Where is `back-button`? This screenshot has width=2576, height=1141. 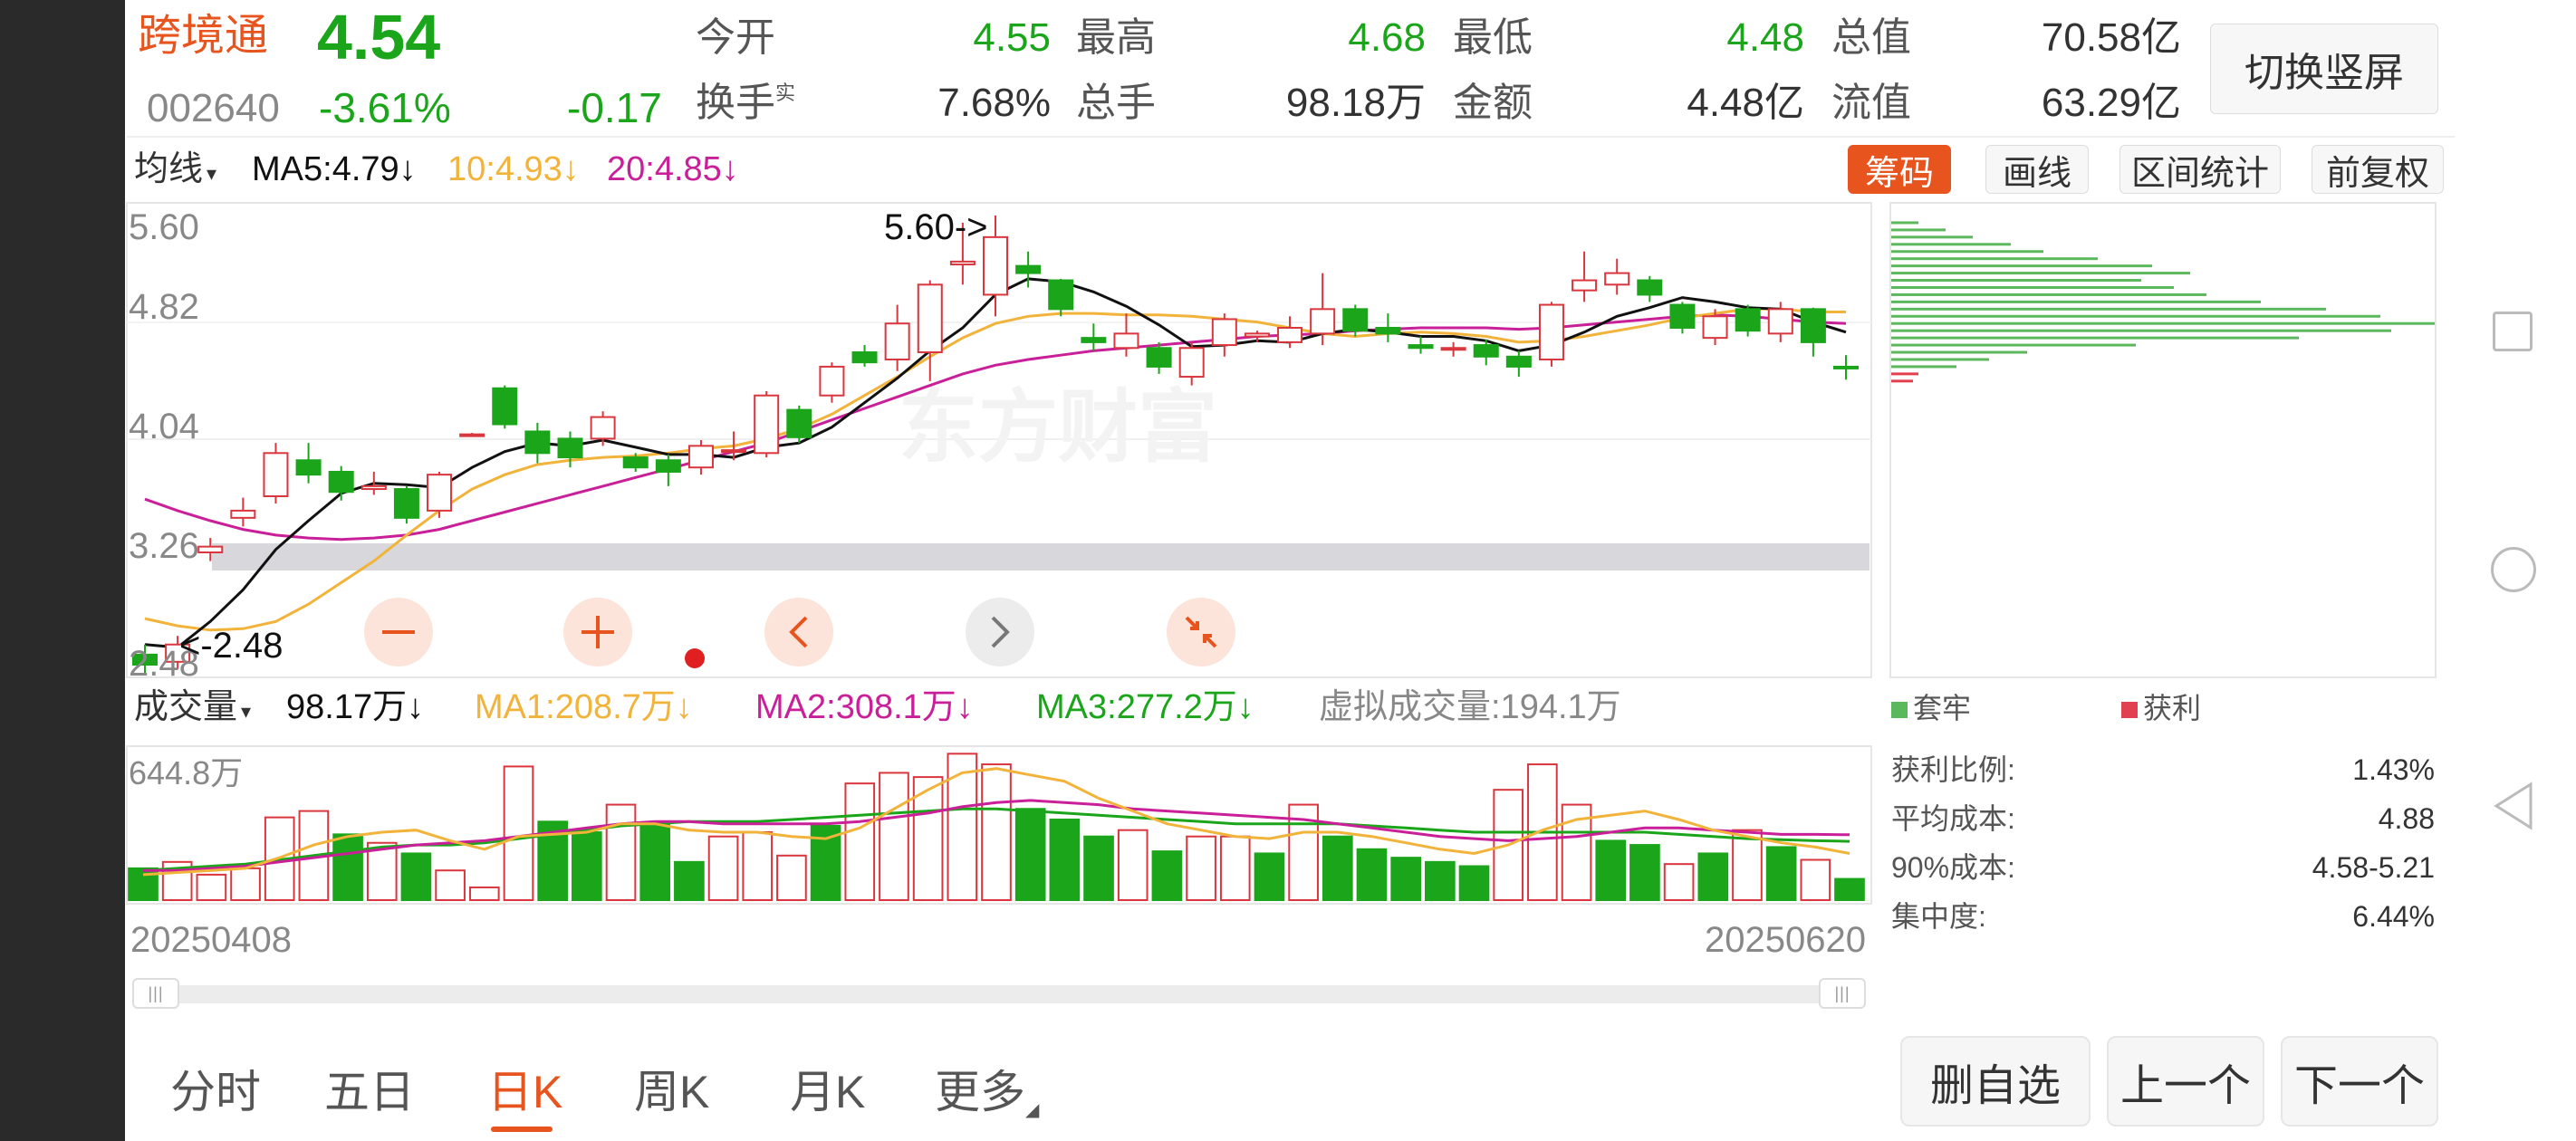
back-button is located at coordinates (2513, 806).